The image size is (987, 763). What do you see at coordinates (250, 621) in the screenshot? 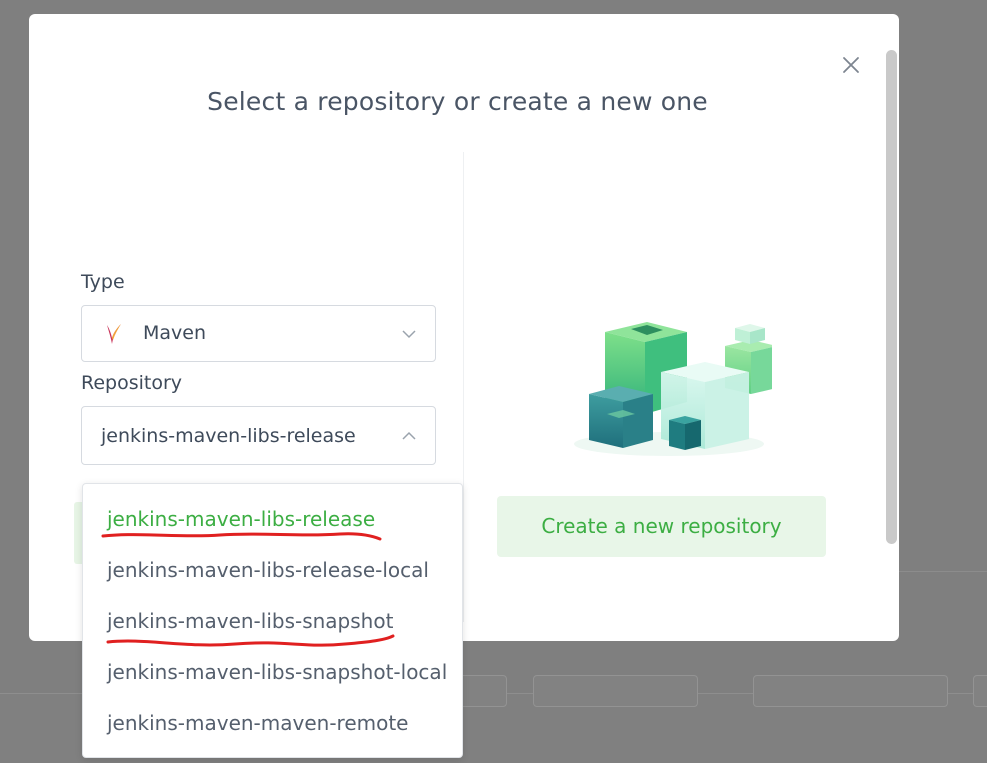
I see `dropdown-option: jenkins-maven-libs-snapshot` at bounding box center [250, 621].